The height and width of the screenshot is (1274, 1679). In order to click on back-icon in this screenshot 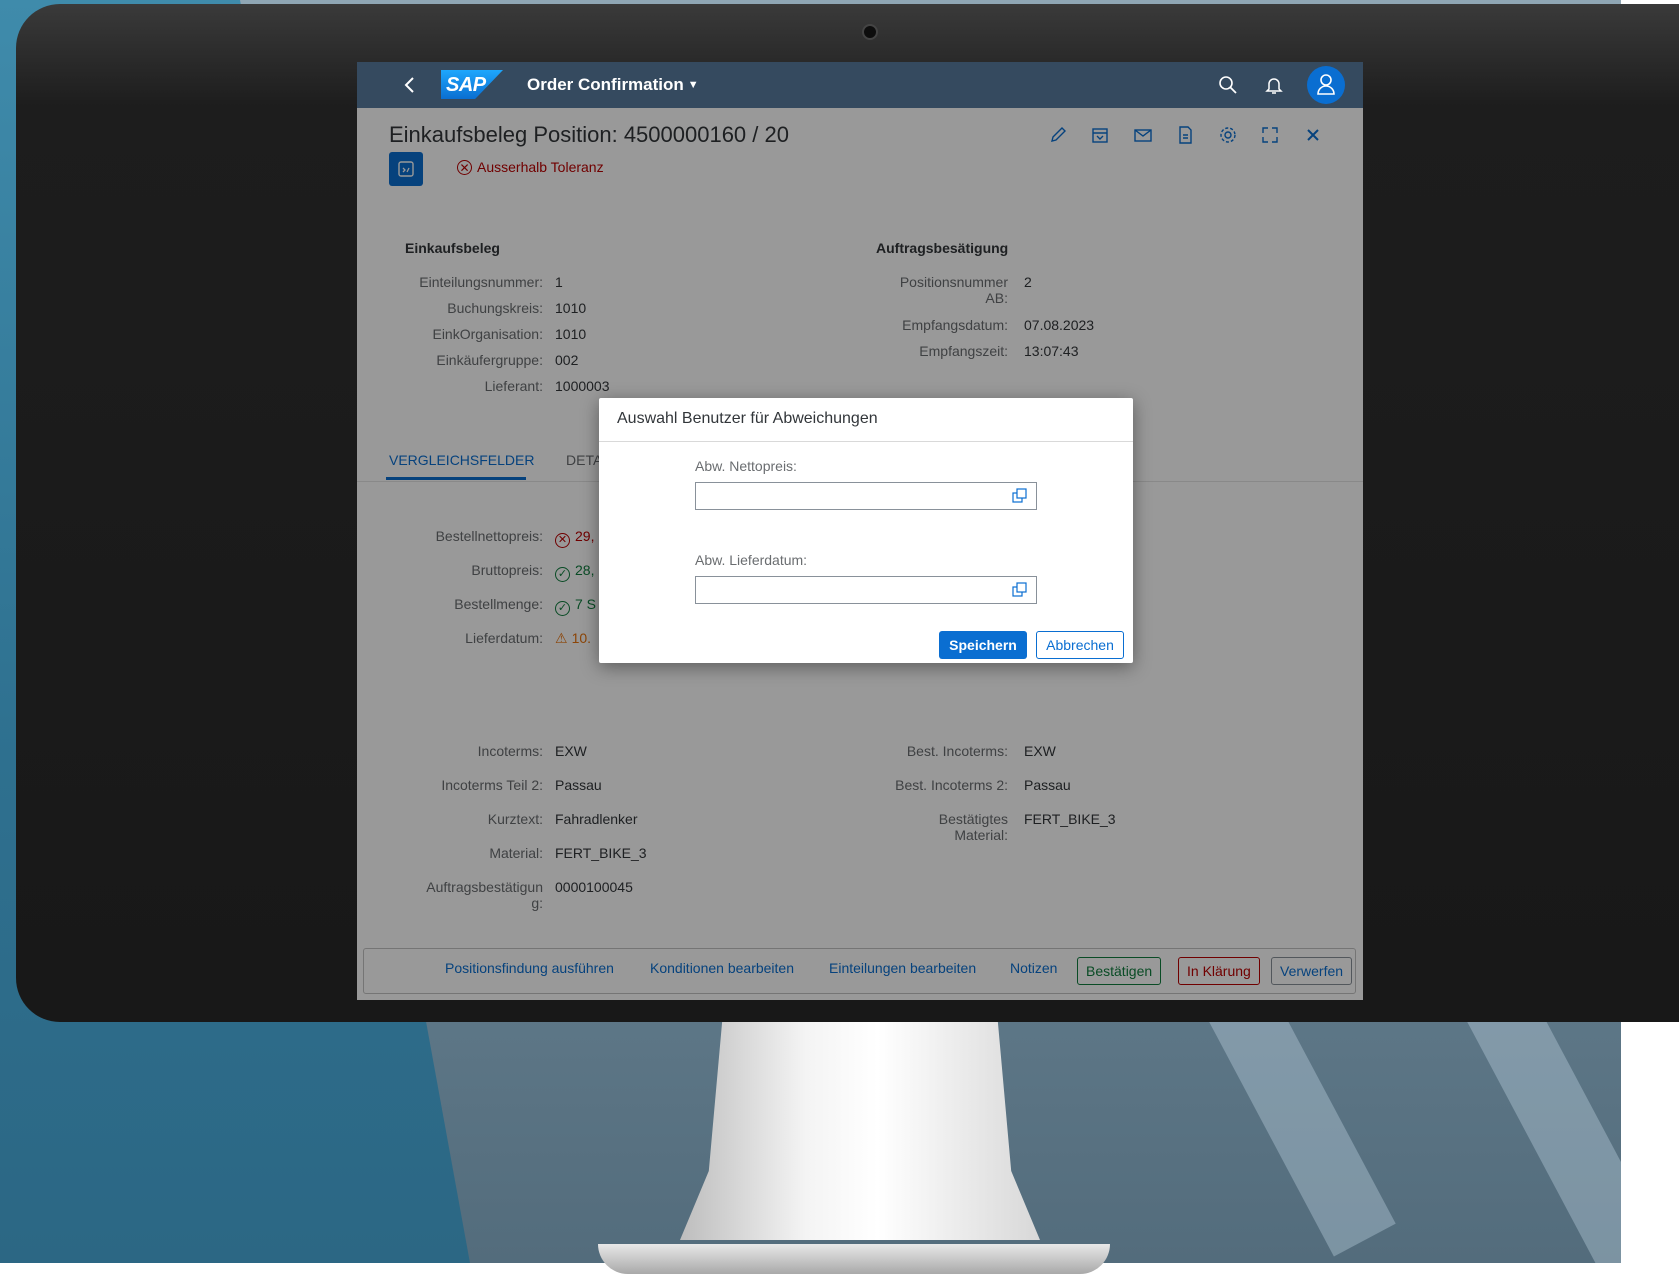, I will do `click(410, 85)`.